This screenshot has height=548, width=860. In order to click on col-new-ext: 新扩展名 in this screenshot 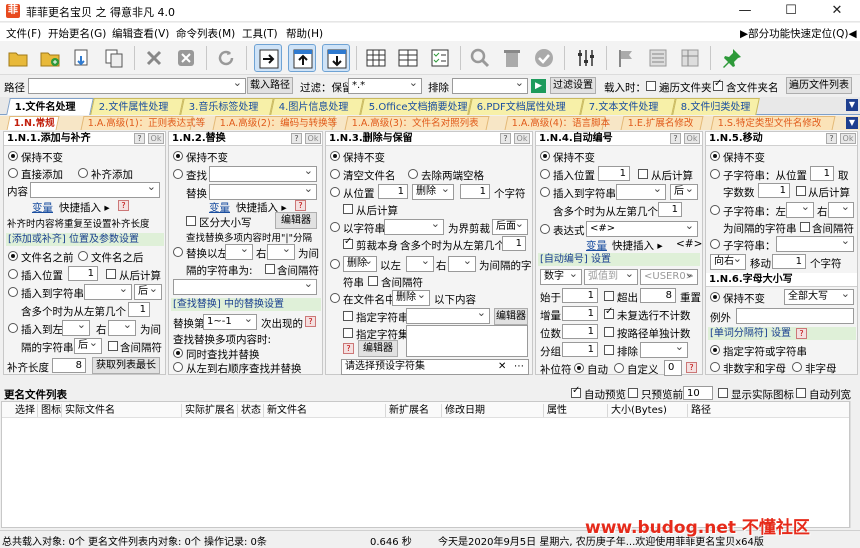, I will do `click(414, 410)`.